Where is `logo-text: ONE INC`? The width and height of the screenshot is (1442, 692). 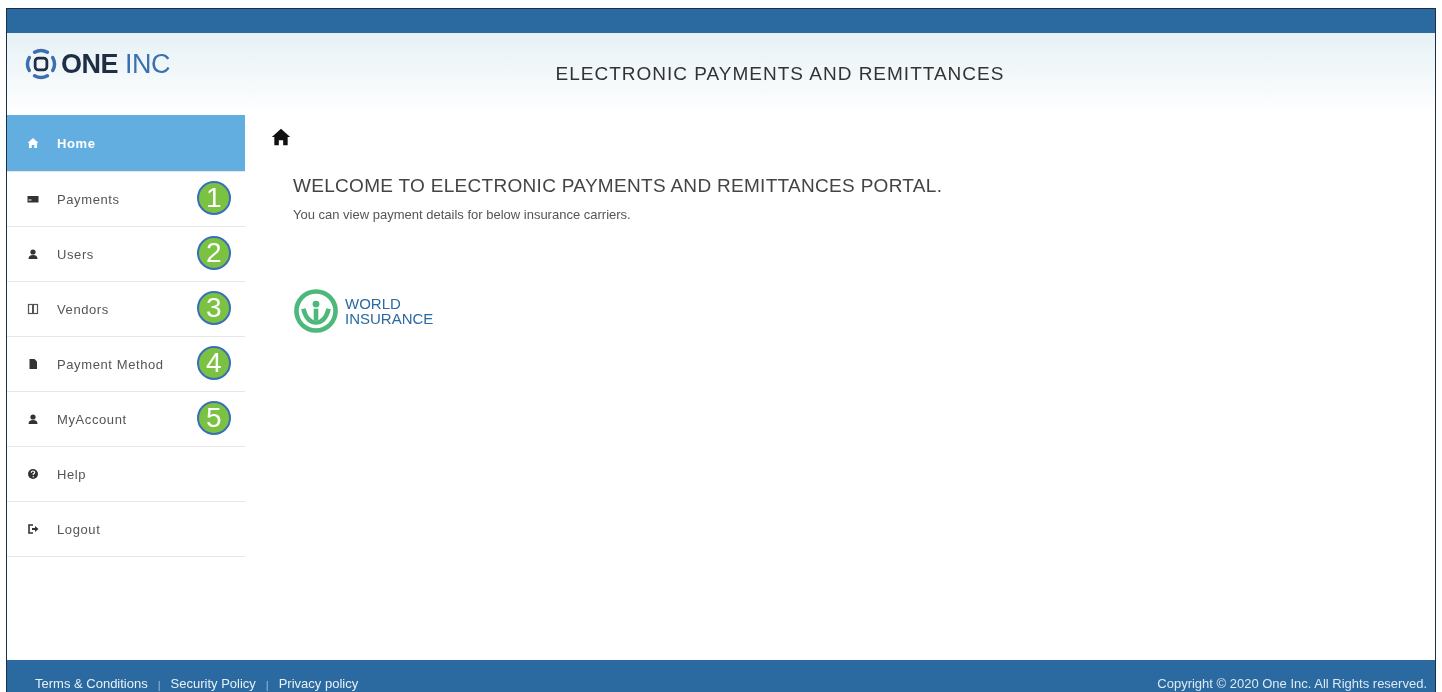
logo-text: ONE INC is located at coordinates (115, 64).